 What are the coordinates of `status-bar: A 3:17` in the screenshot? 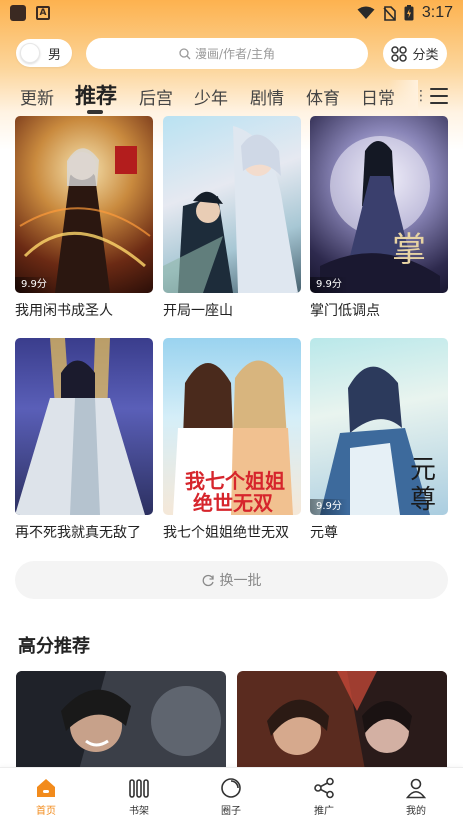 It's located at (231, 13).